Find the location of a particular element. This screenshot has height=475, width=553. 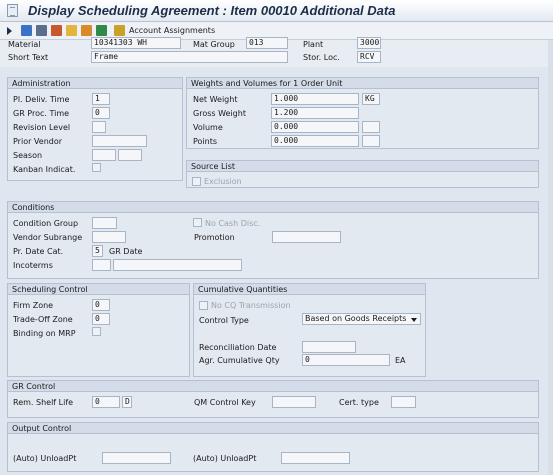

vendor-subrange-field is located at coordinates (109, 237).